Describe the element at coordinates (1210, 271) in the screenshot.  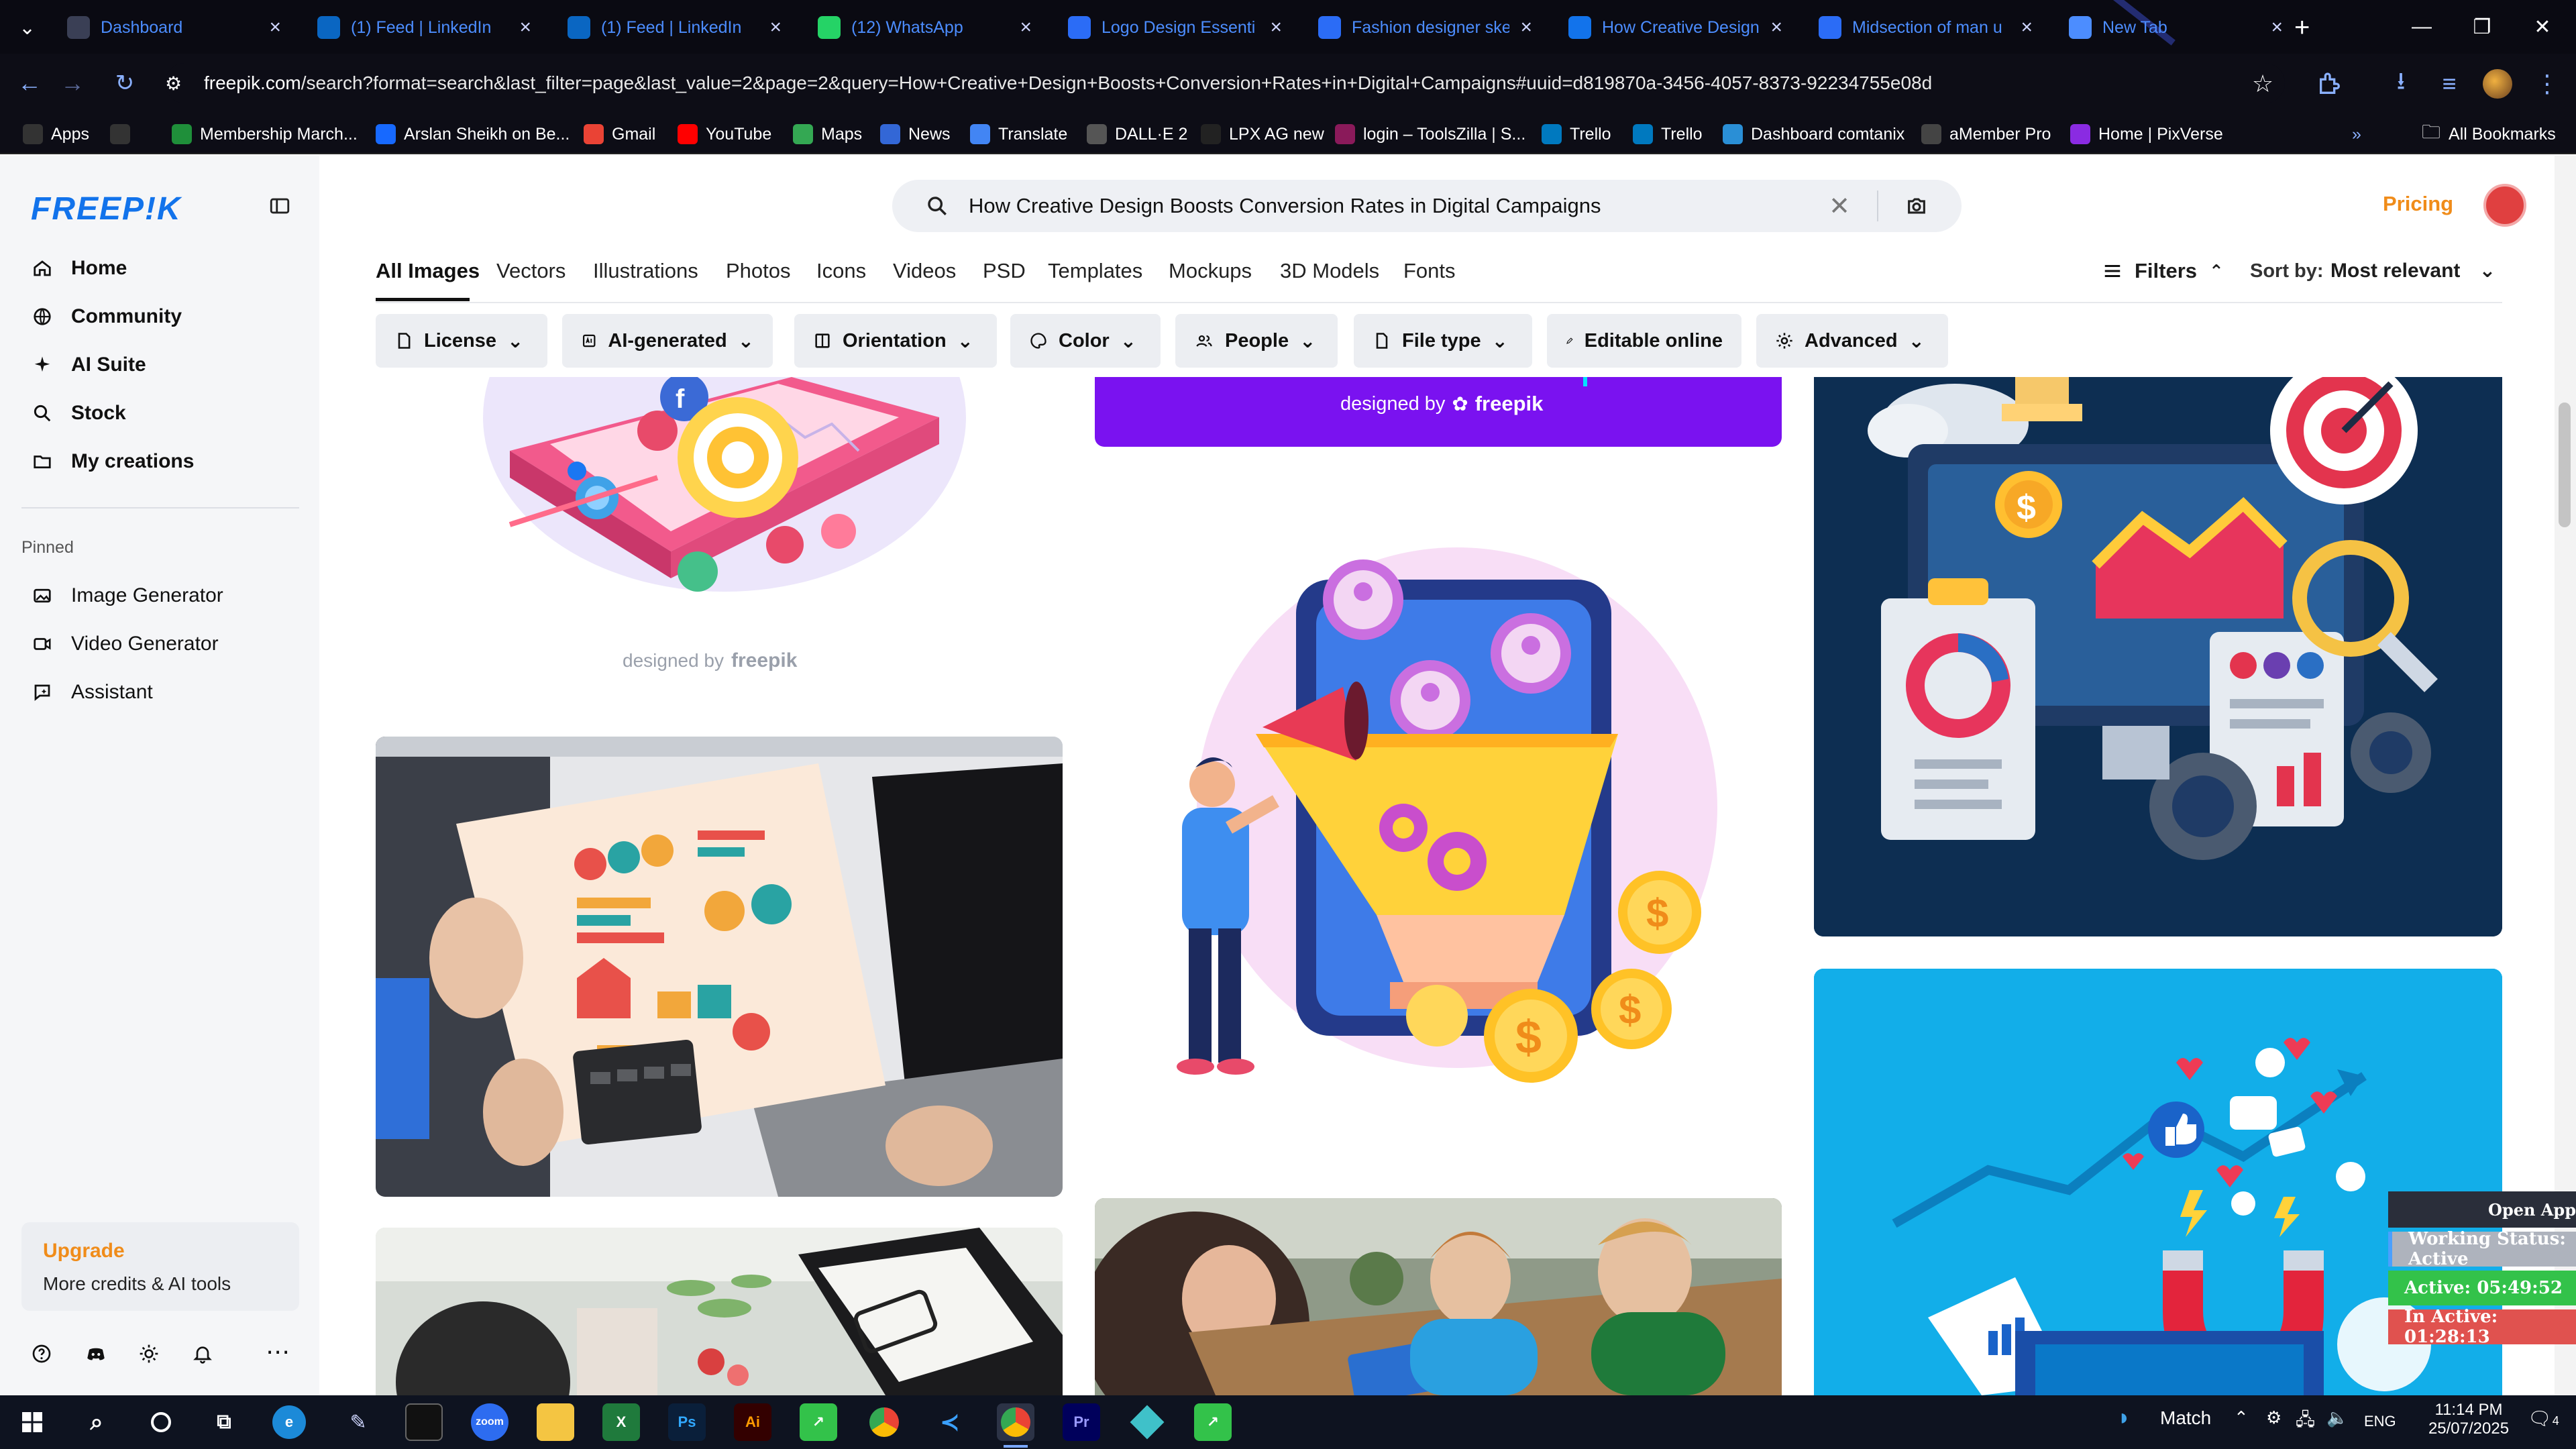
I see `tab-mockups: Mockups` at that location.